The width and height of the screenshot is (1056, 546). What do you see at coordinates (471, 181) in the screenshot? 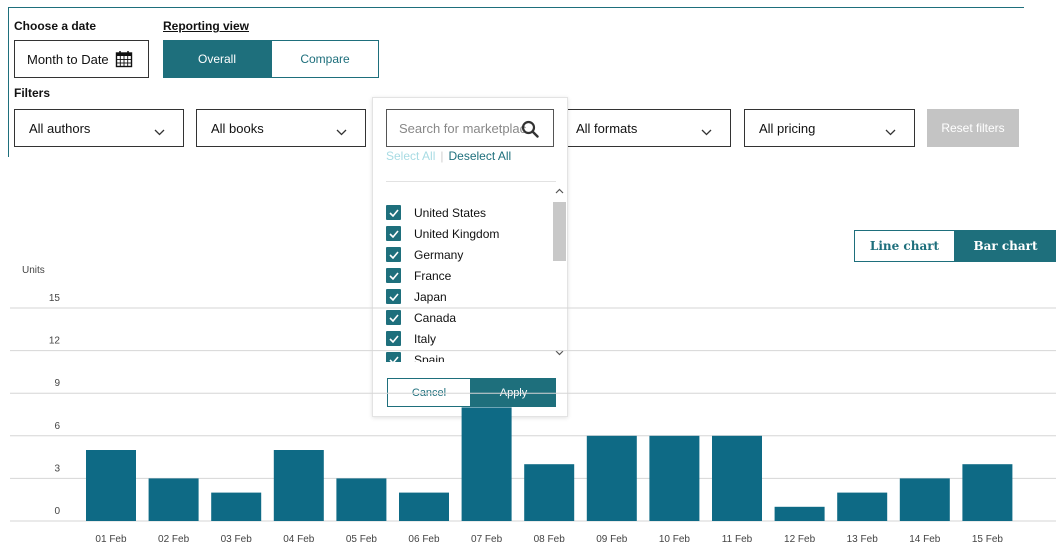
I see `panel-divider` at bounding box center [471, 181].